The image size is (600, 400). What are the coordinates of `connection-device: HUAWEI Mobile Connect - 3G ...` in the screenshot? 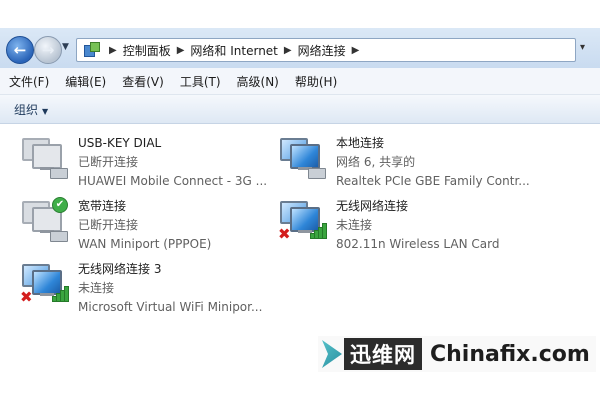 It's located at (173, 181).